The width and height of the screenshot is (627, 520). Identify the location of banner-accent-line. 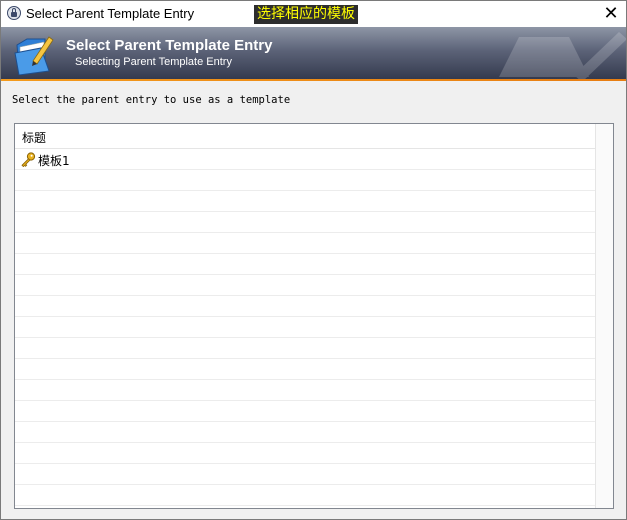
(313, 80).